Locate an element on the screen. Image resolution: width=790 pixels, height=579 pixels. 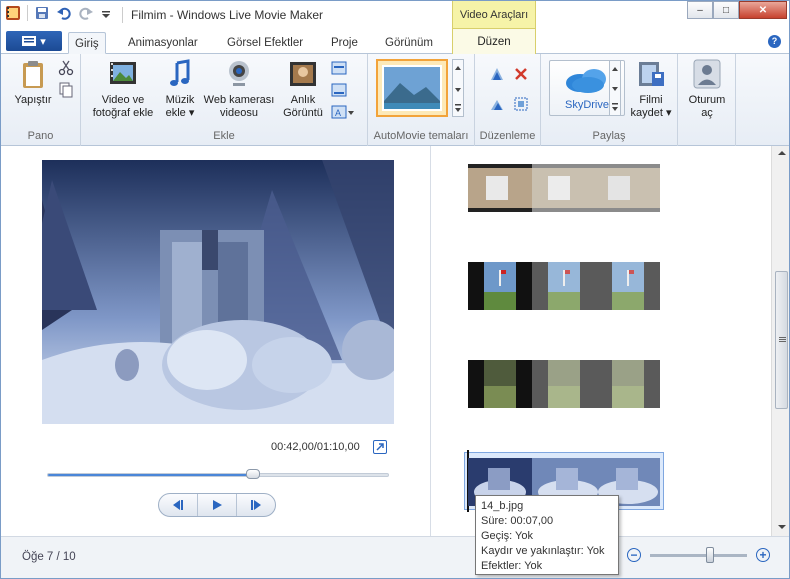
group-pano: Yapıştır Pano is located at coordinates (41, 100).